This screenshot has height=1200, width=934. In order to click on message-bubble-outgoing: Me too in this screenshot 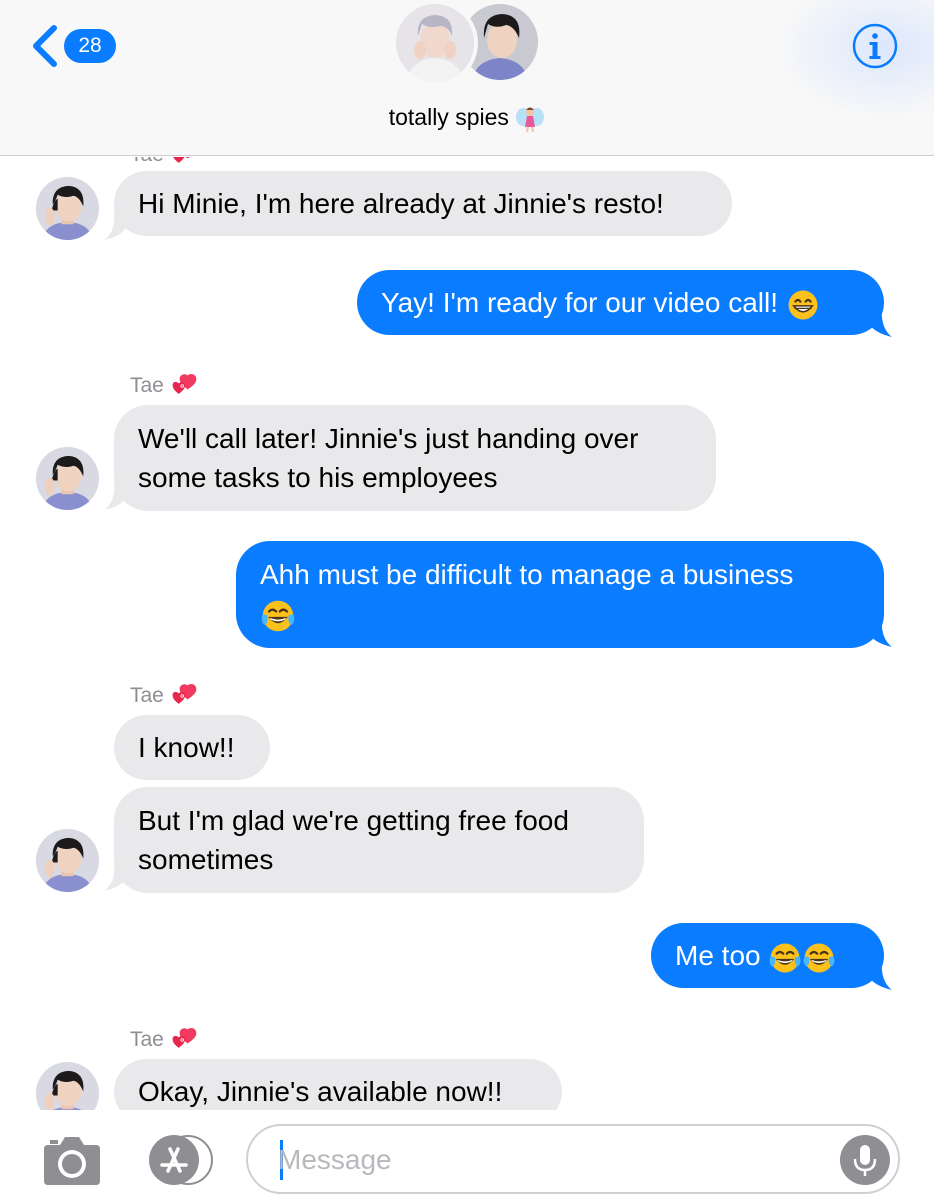, I will do `click(767, 955)`.